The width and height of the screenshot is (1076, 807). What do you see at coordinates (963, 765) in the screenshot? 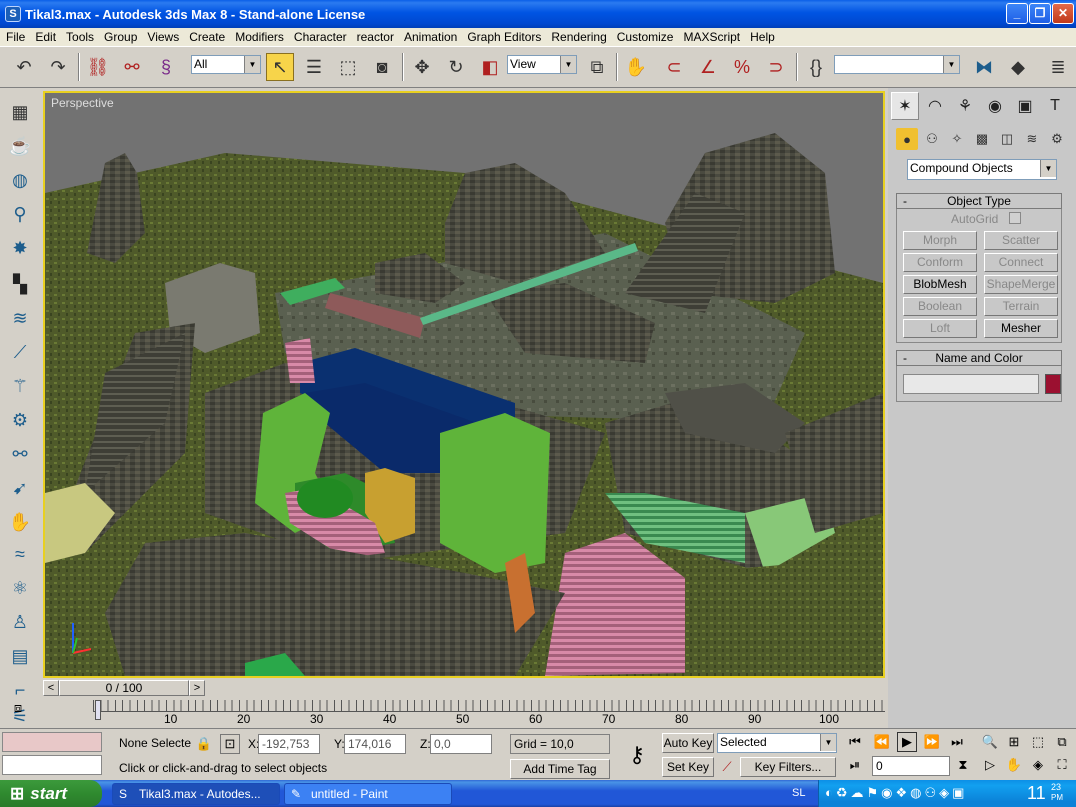
I see `time-configuration-icon: ⧗` at bounding box center [963, 765].